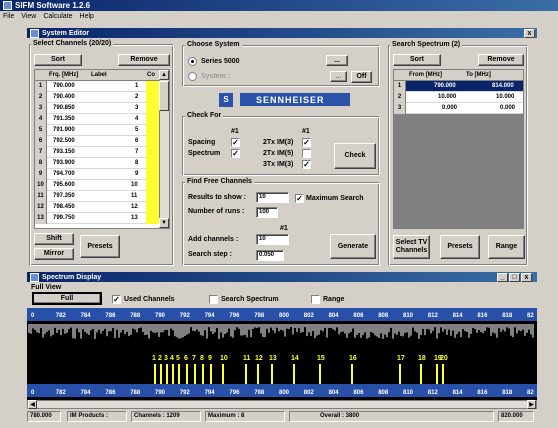  I want to click on table-row: 9 794.700 9, so click(97, 174).